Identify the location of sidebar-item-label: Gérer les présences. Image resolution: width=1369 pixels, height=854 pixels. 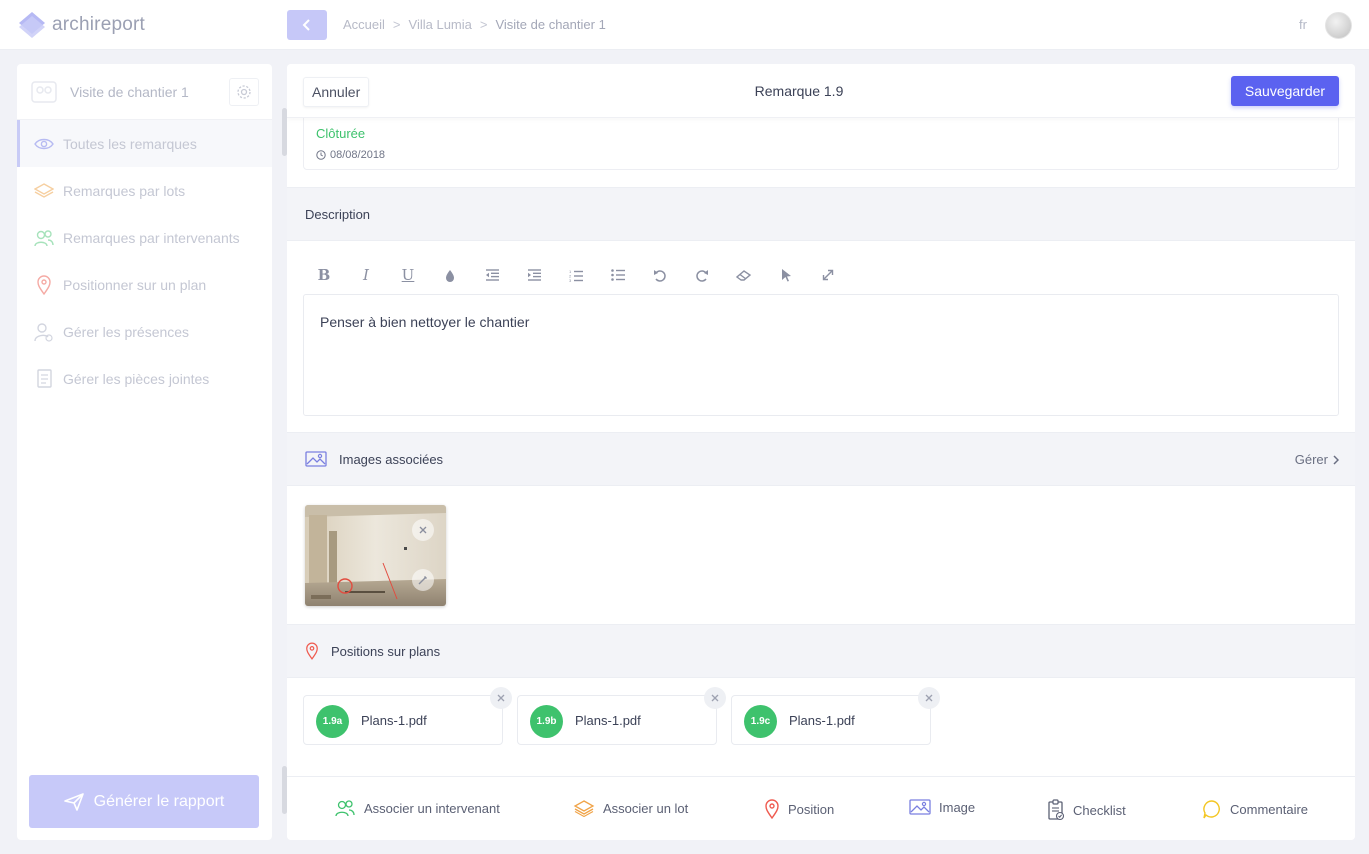
(126, 331).